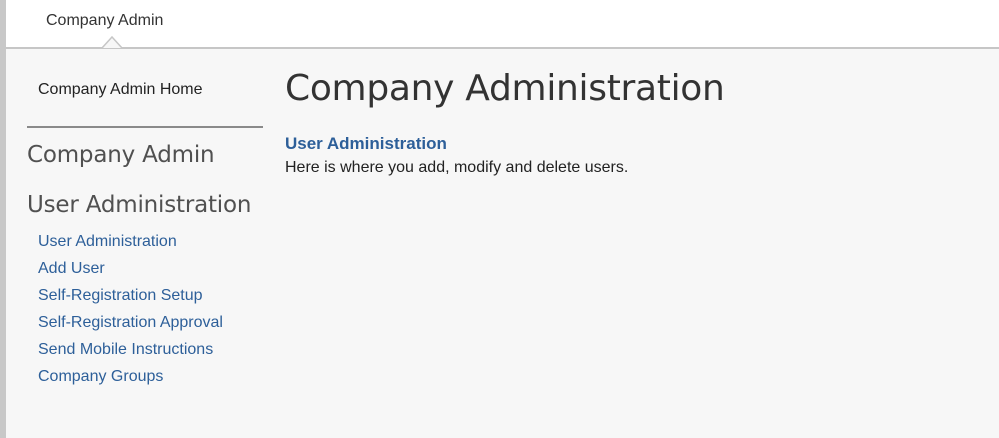  What do you see at coordinates (145, 127) in the screenshot?
I see `sidebar-divider` at bounding box center [145, 127].